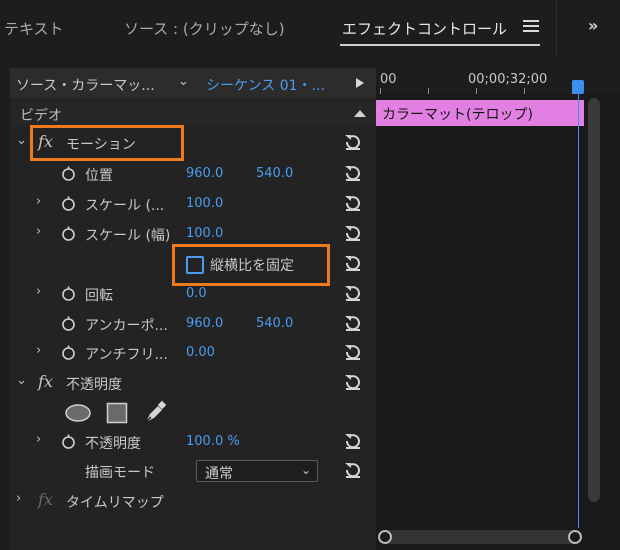 The image size is (620, 550). I want to click on zoom-handle-right, so click(575, 537).